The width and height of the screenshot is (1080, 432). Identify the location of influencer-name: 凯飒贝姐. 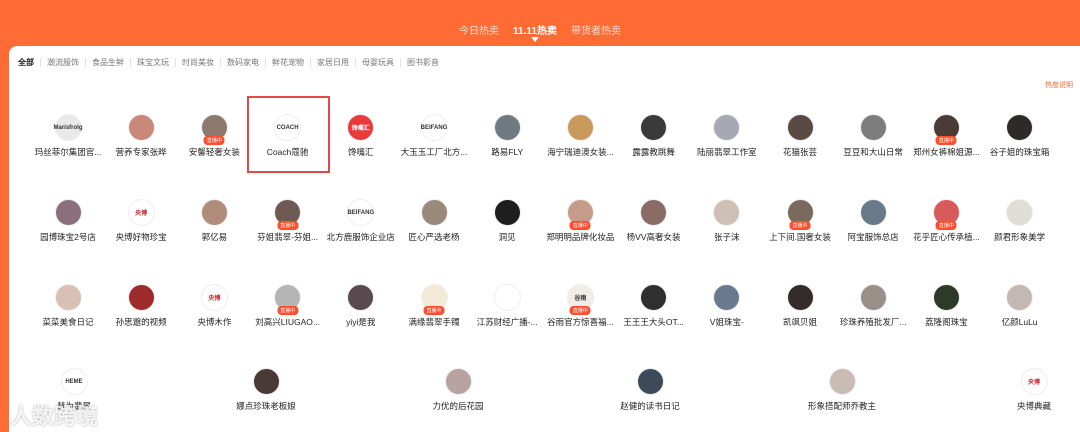
(799, 322).